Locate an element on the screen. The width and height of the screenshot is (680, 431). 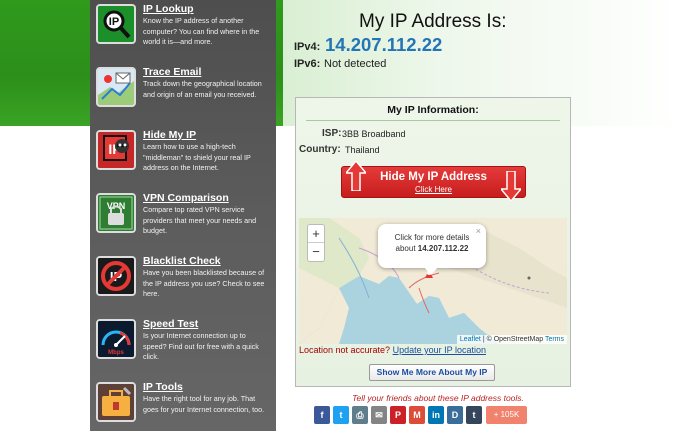
svg-text: IP is located at coordinates (114, 22).